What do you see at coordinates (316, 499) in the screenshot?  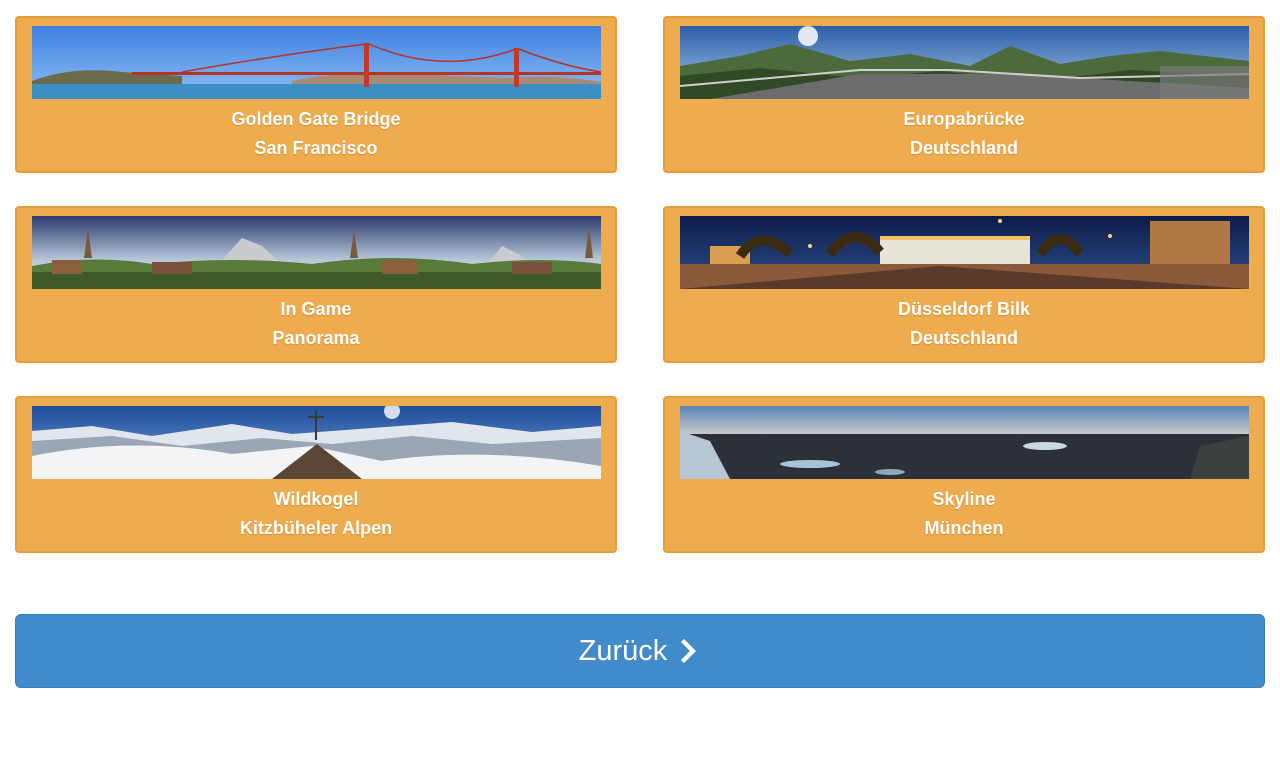 I see `panorama-title: Wildkogel` at bounding box center [316, 499].